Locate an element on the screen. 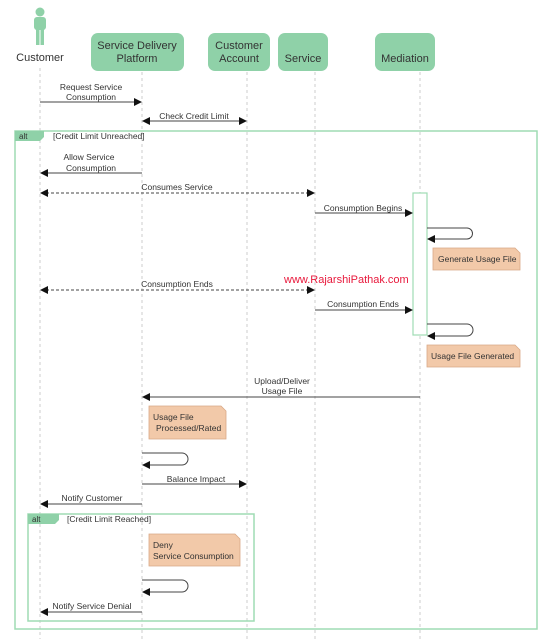  message-label: Consumption Begins is located at coordinates (363, 208).